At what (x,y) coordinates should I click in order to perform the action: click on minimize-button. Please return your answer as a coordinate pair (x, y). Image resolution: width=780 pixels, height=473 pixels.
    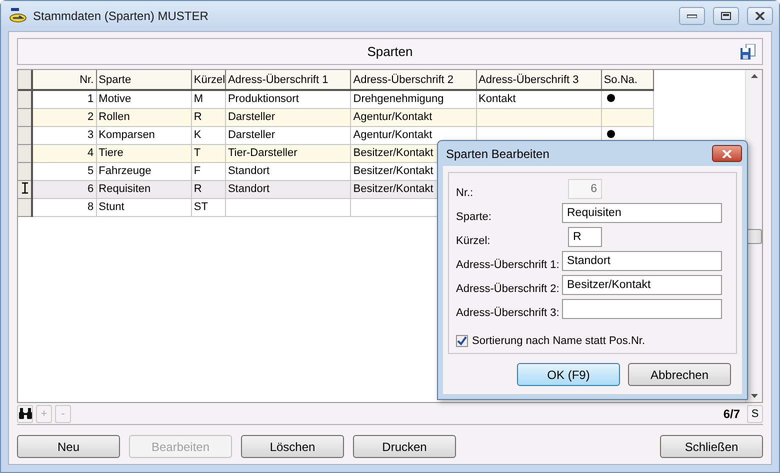
    Looking at the image, I should click on (692, 16).